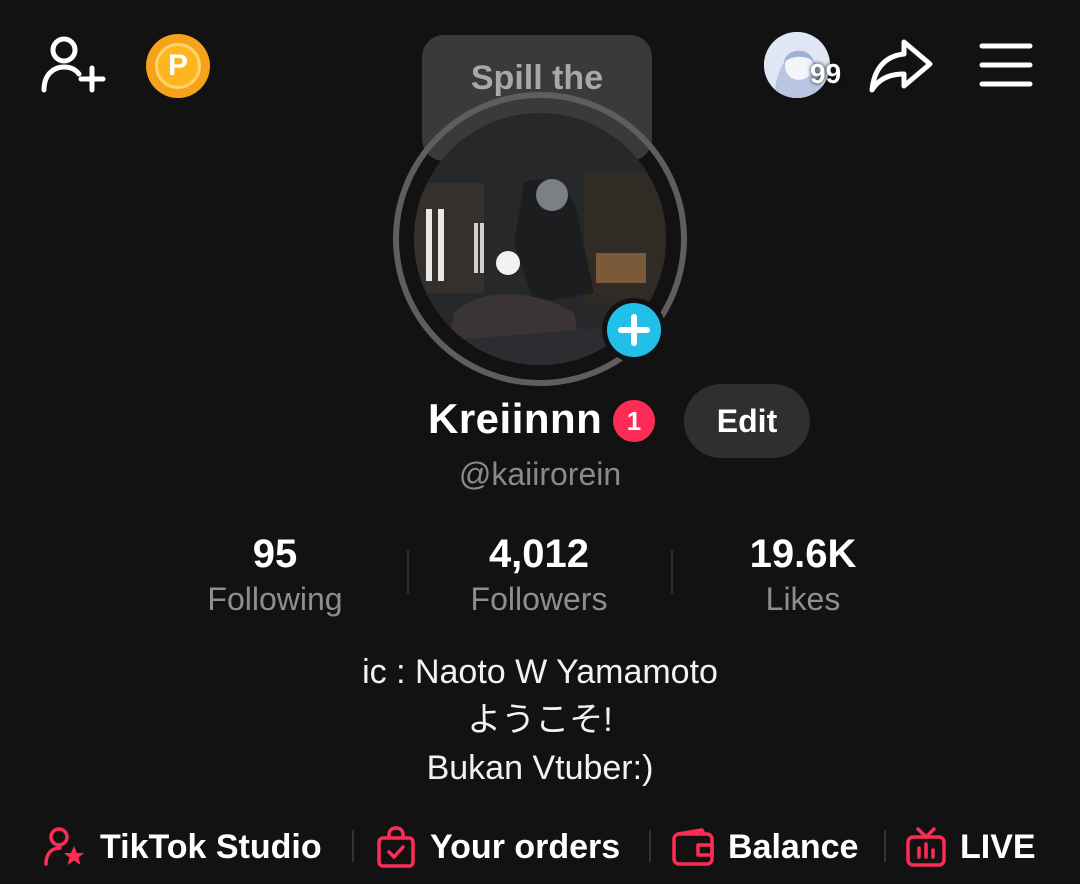  What do you see at coordinates (926, 847) in the screenshot?
I see `live-tv-icon` at bounding box center [926, 847].